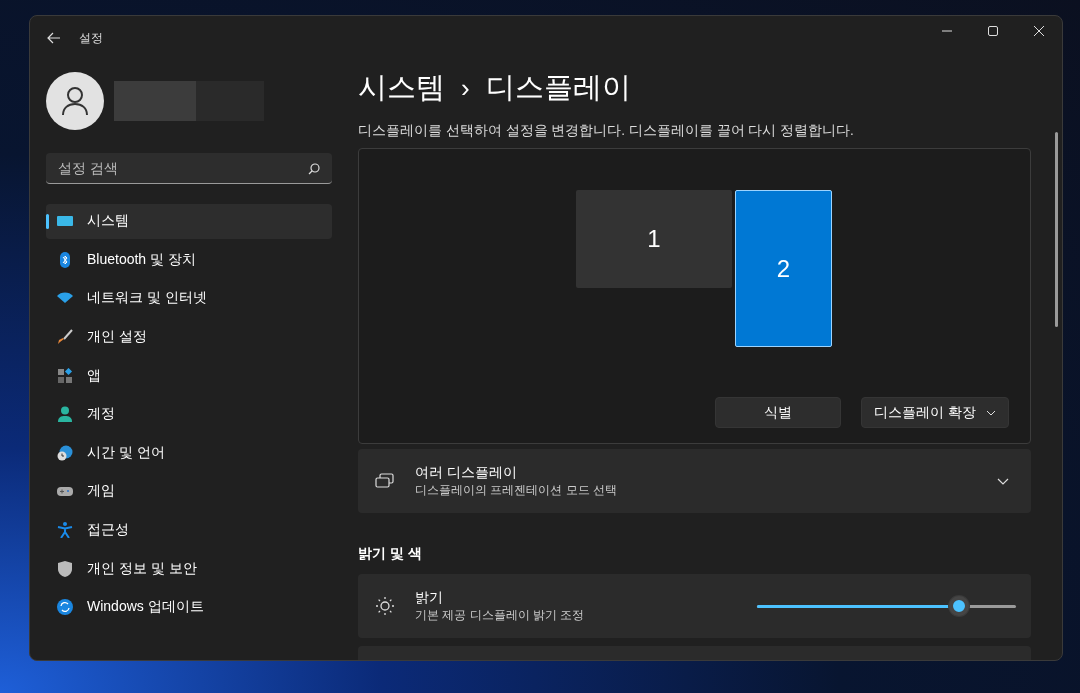  I want to click on bluetooth-icon, so click(65, 259).